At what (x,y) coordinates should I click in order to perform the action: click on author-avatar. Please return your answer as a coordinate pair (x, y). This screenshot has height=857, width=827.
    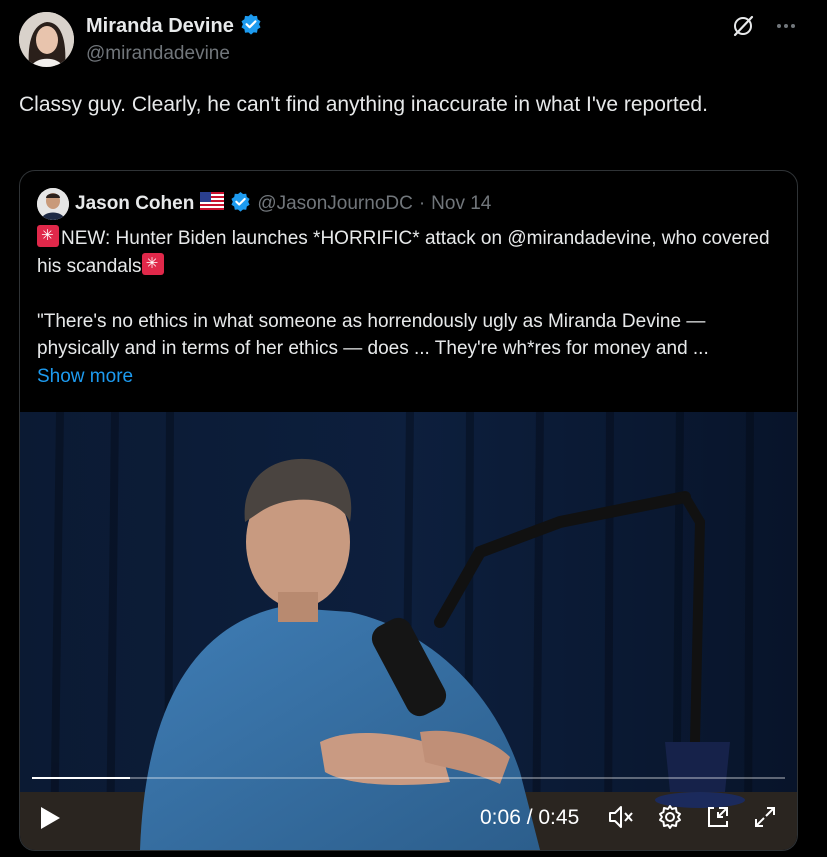
    Looking at the image, I should click on (46, 39).